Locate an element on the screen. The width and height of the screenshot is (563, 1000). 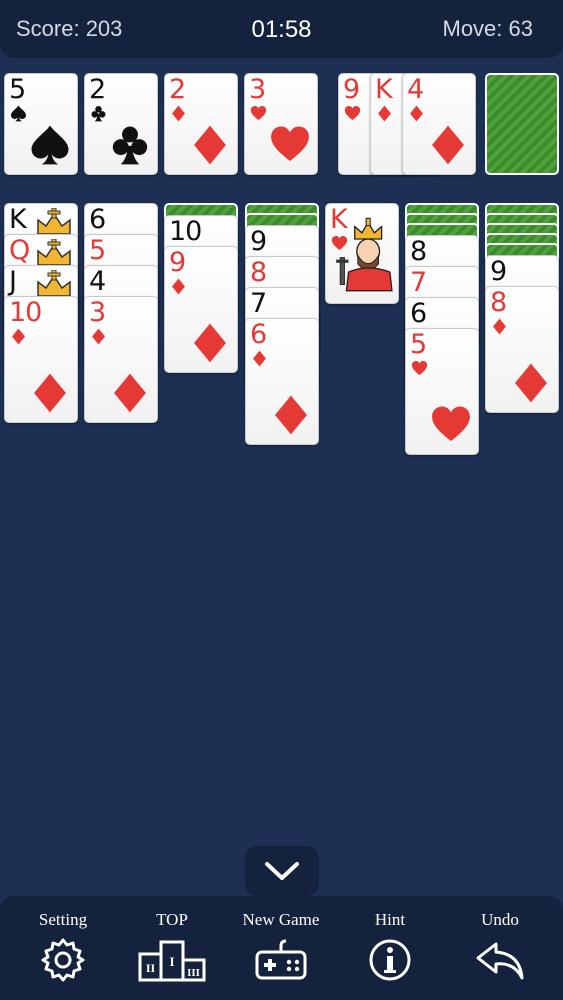
tableau-5-card-1: K is located at coordinates (362, 253).